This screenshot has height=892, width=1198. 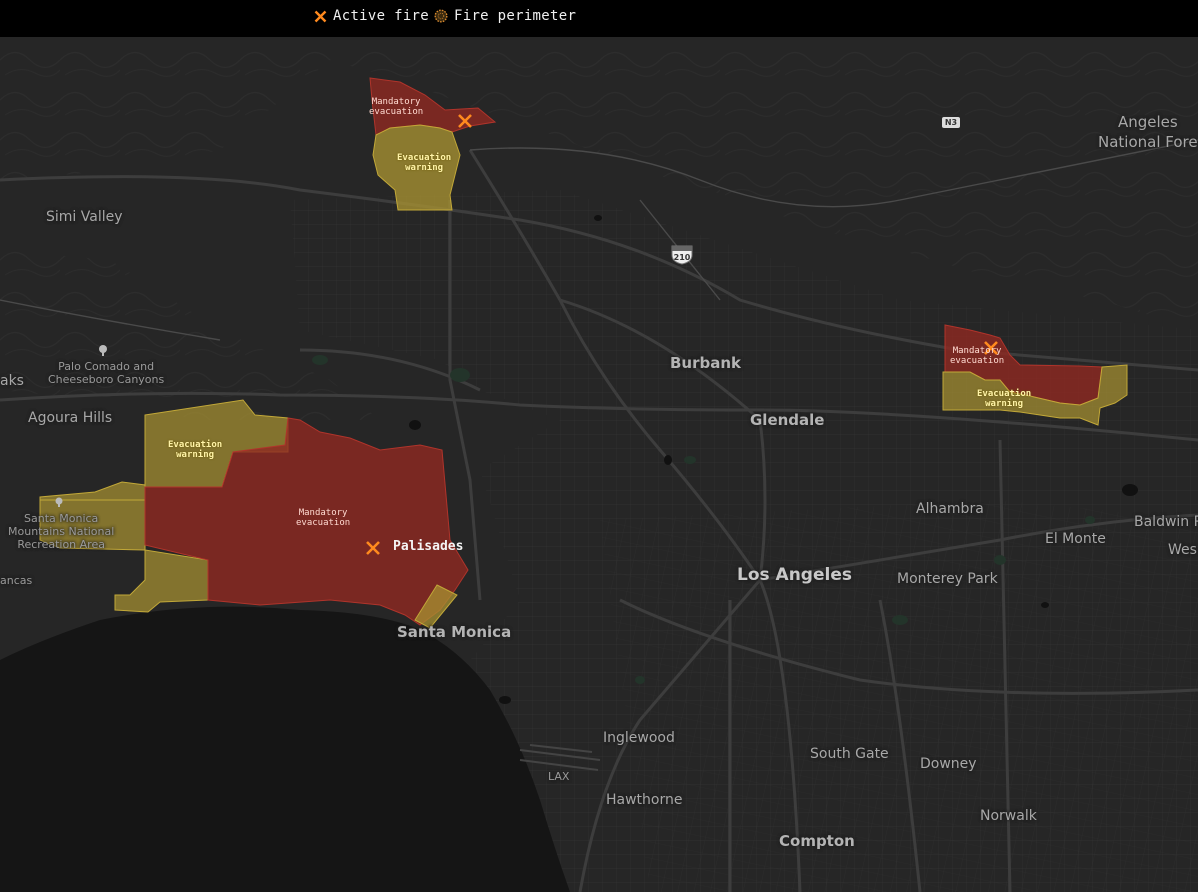 I want to click on place-santa-monica: Santa Monica, so click(x=454, y=632).